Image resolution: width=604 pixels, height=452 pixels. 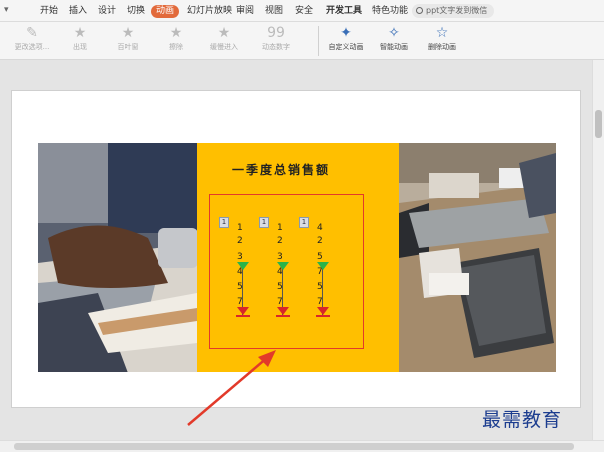 What do you see at coordinates (176, 47) in the screenshot?
I see `wipe-label: 擦除` at bounding box center [176, 47].